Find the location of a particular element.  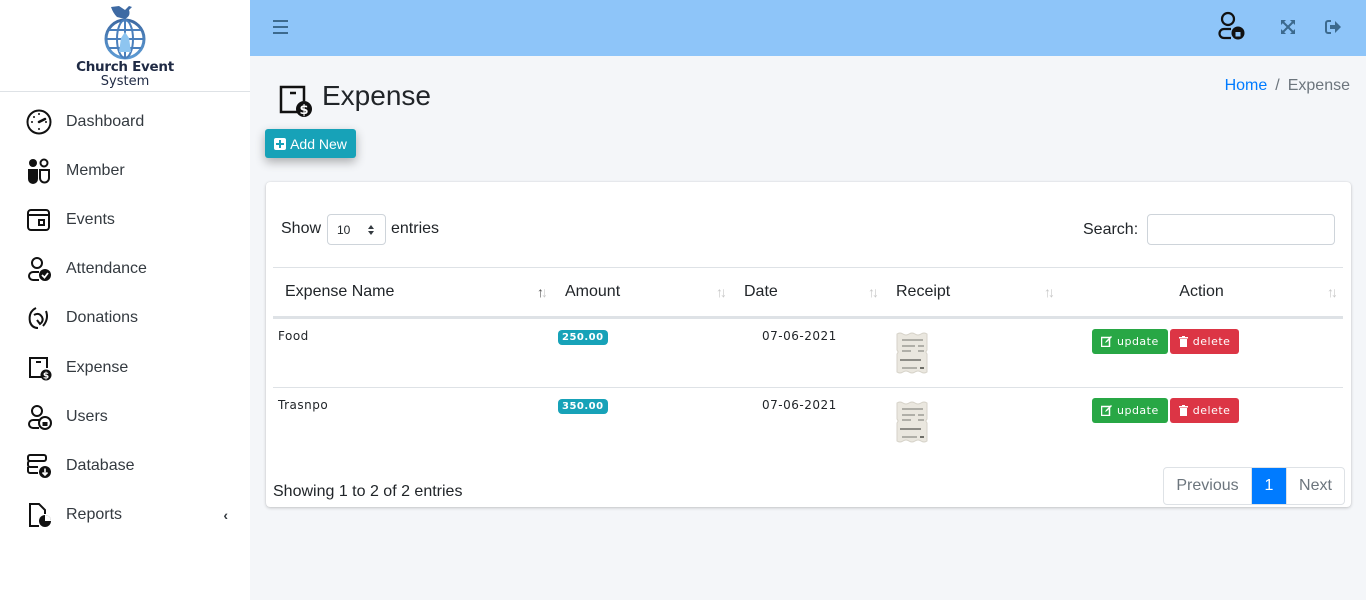

column-header-amount: Amount ↑↓ is located at coordinates (642, 293).